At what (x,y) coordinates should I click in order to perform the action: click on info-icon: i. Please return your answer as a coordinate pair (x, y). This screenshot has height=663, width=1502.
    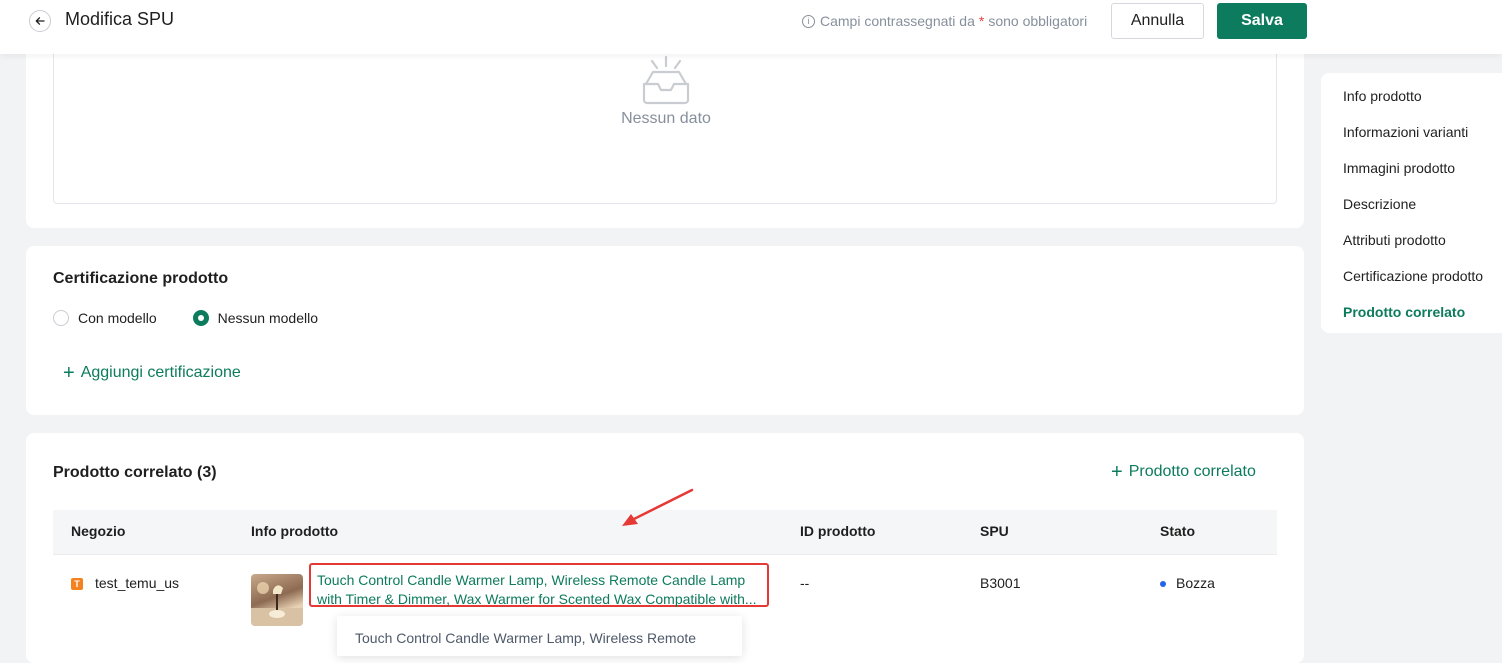
    Looking at the image, I should click on (808, 21).